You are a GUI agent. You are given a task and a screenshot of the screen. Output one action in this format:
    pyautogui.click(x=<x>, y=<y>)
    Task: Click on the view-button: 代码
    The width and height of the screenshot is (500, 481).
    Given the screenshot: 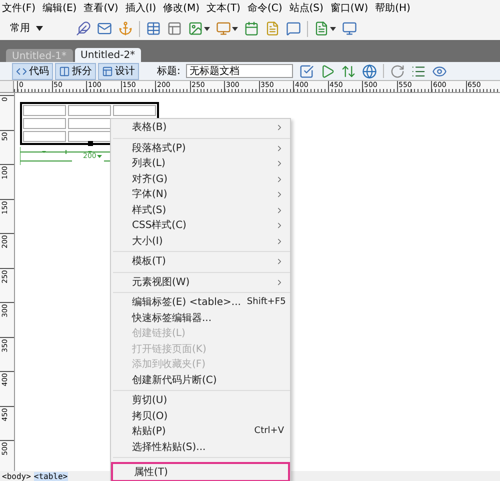 What is the action you would take?
    pyautogui.click(x=32, y=71)
    